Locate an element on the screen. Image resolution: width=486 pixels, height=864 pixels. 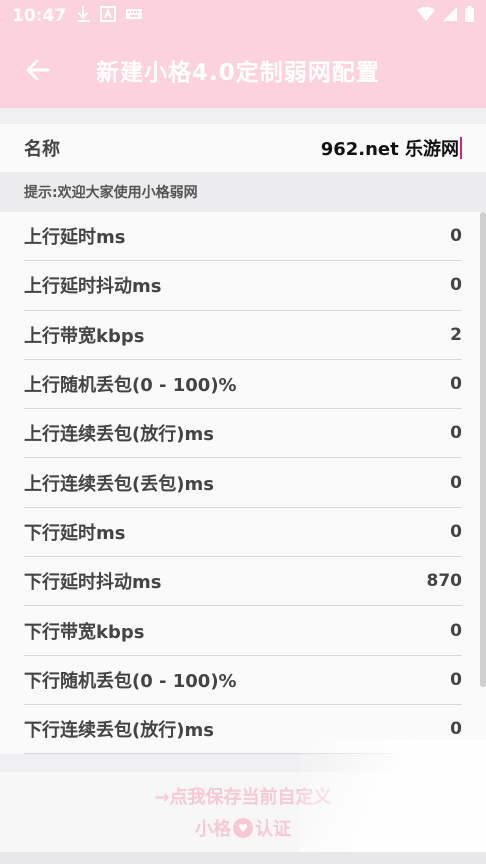
verify-label: 小格 ♥ 认证 is located at coordinates (243, 829).